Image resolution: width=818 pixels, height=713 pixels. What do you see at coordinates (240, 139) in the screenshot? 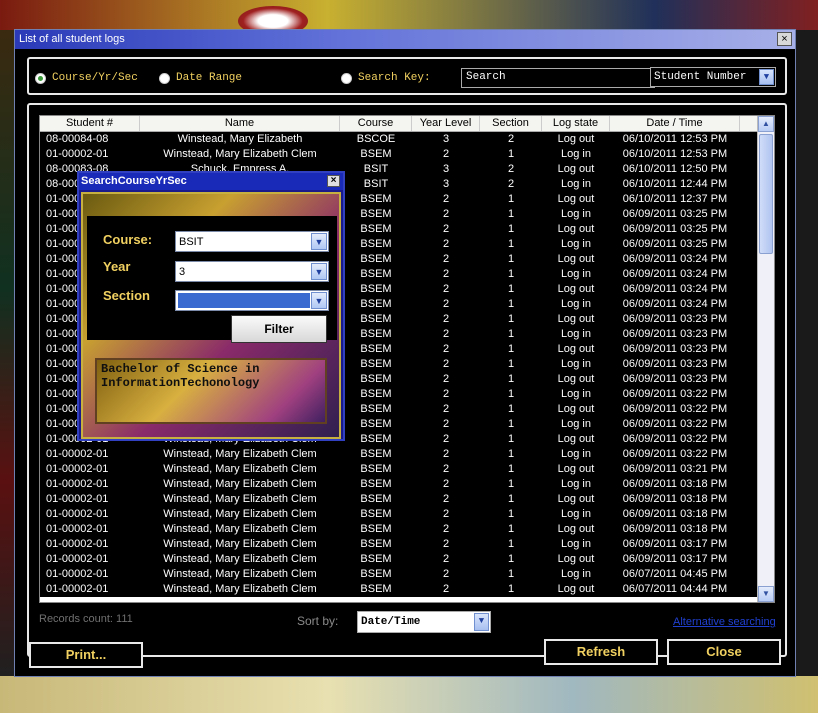
I see `table-cell: Winstead, Mary Elizabeth` at bounding box center [240, 139].